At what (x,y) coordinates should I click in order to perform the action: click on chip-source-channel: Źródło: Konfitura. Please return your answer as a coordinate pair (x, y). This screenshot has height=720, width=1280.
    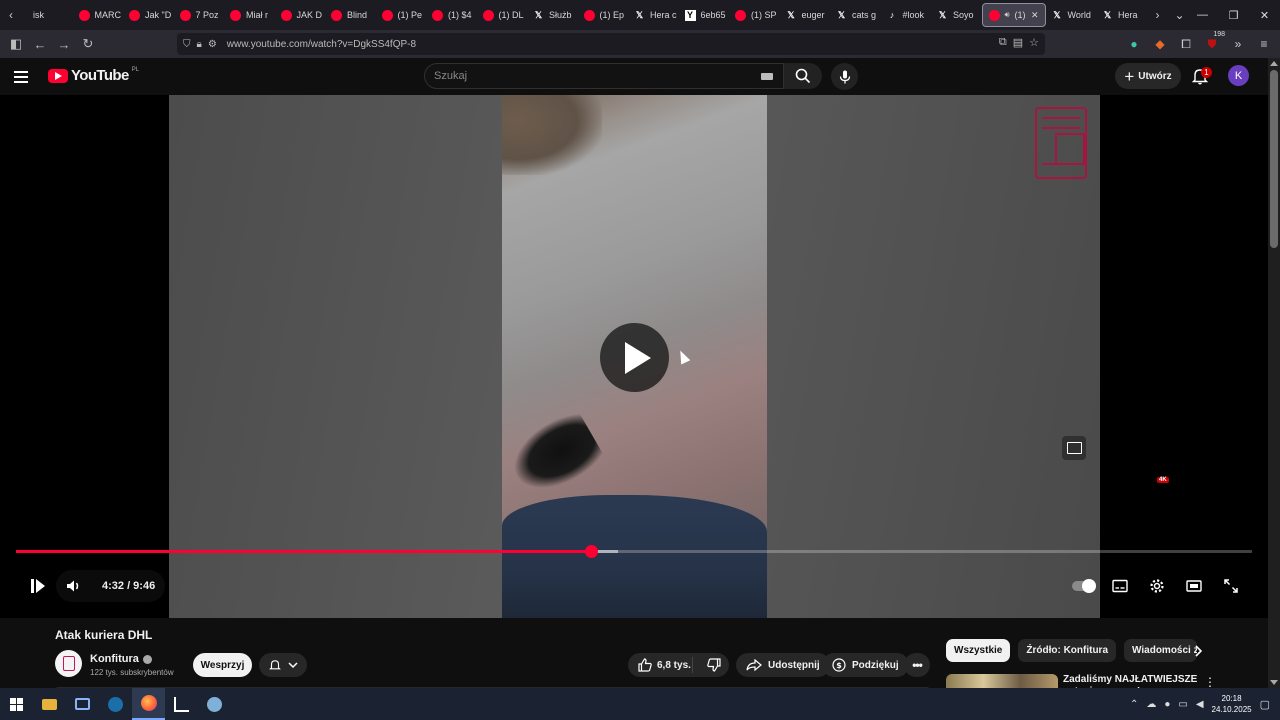
    Looking at the image, I should click on (1067, 650).